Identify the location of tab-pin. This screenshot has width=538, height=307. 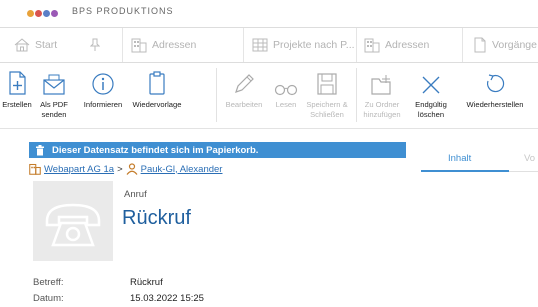
(97, 45).